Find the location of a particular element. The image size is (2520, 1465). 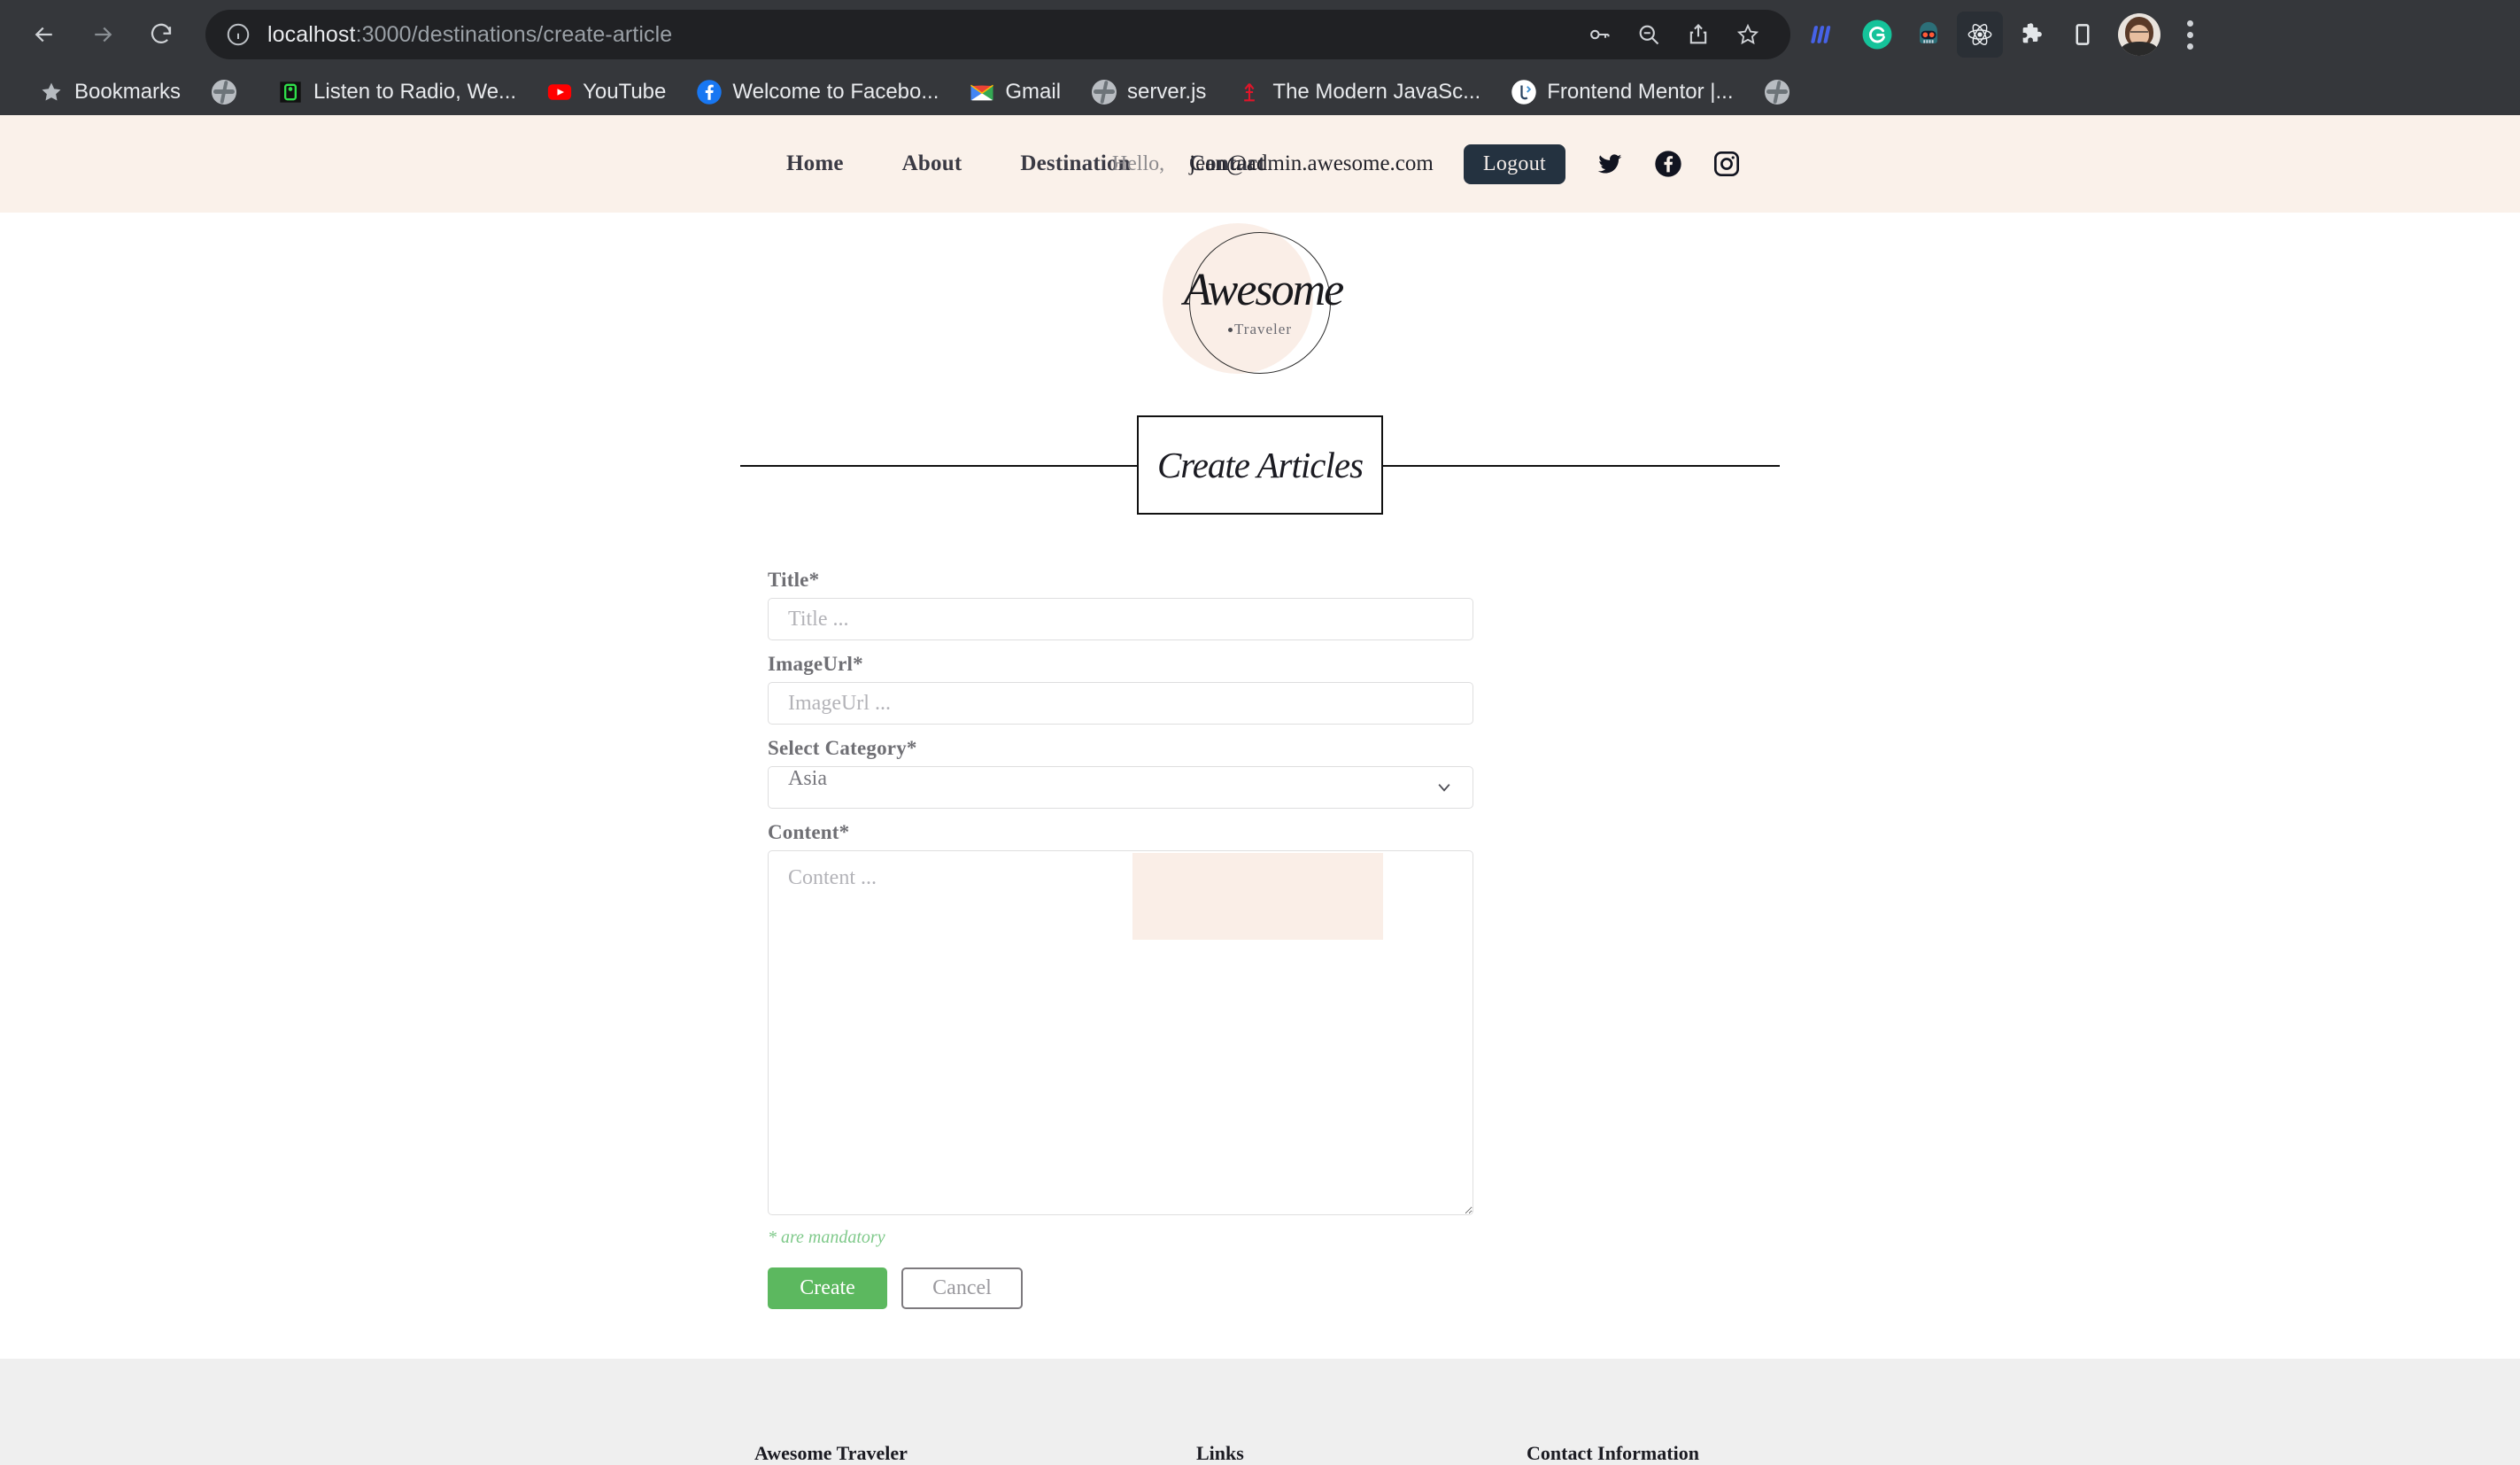

page-title: Create Articles is located at coordinates (1260, 465).